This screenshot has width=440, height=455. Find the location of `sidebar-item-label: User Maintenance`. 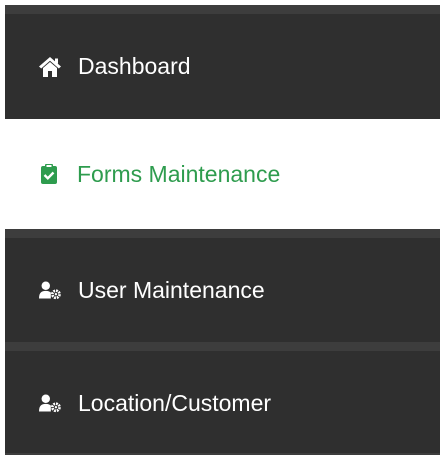

sidebar-item-label: User Maintenance is located at coordinates (171, 289).